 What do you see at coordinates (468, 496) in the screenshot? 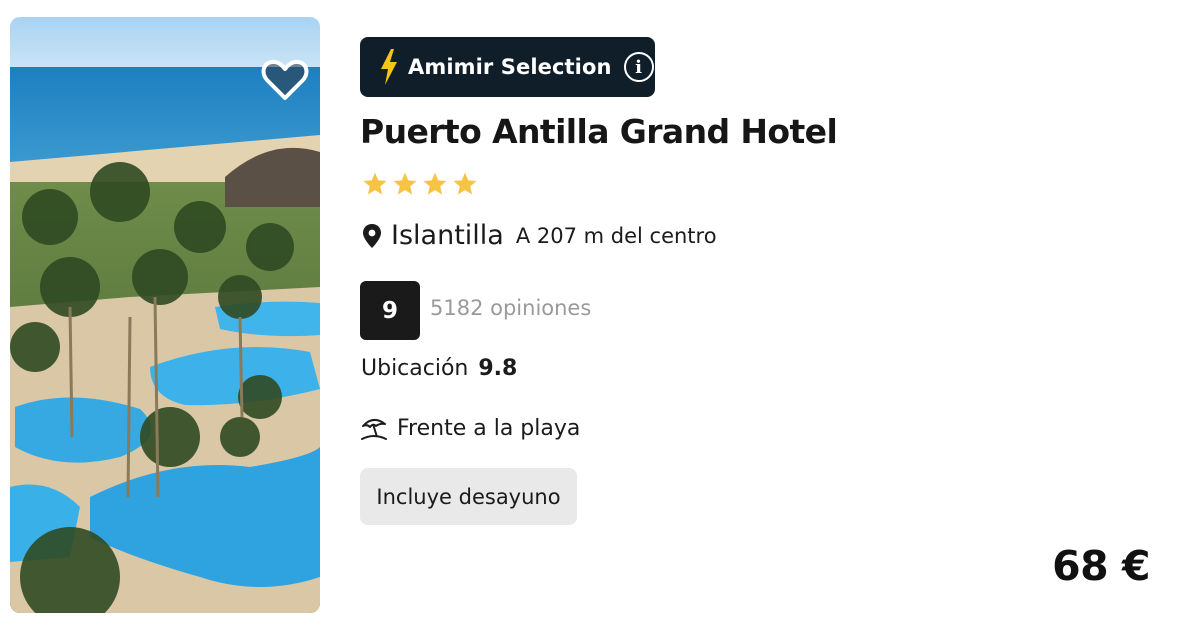
I see `breakfast-tag: Incluye desayuno` at bounding box center [468, 496].